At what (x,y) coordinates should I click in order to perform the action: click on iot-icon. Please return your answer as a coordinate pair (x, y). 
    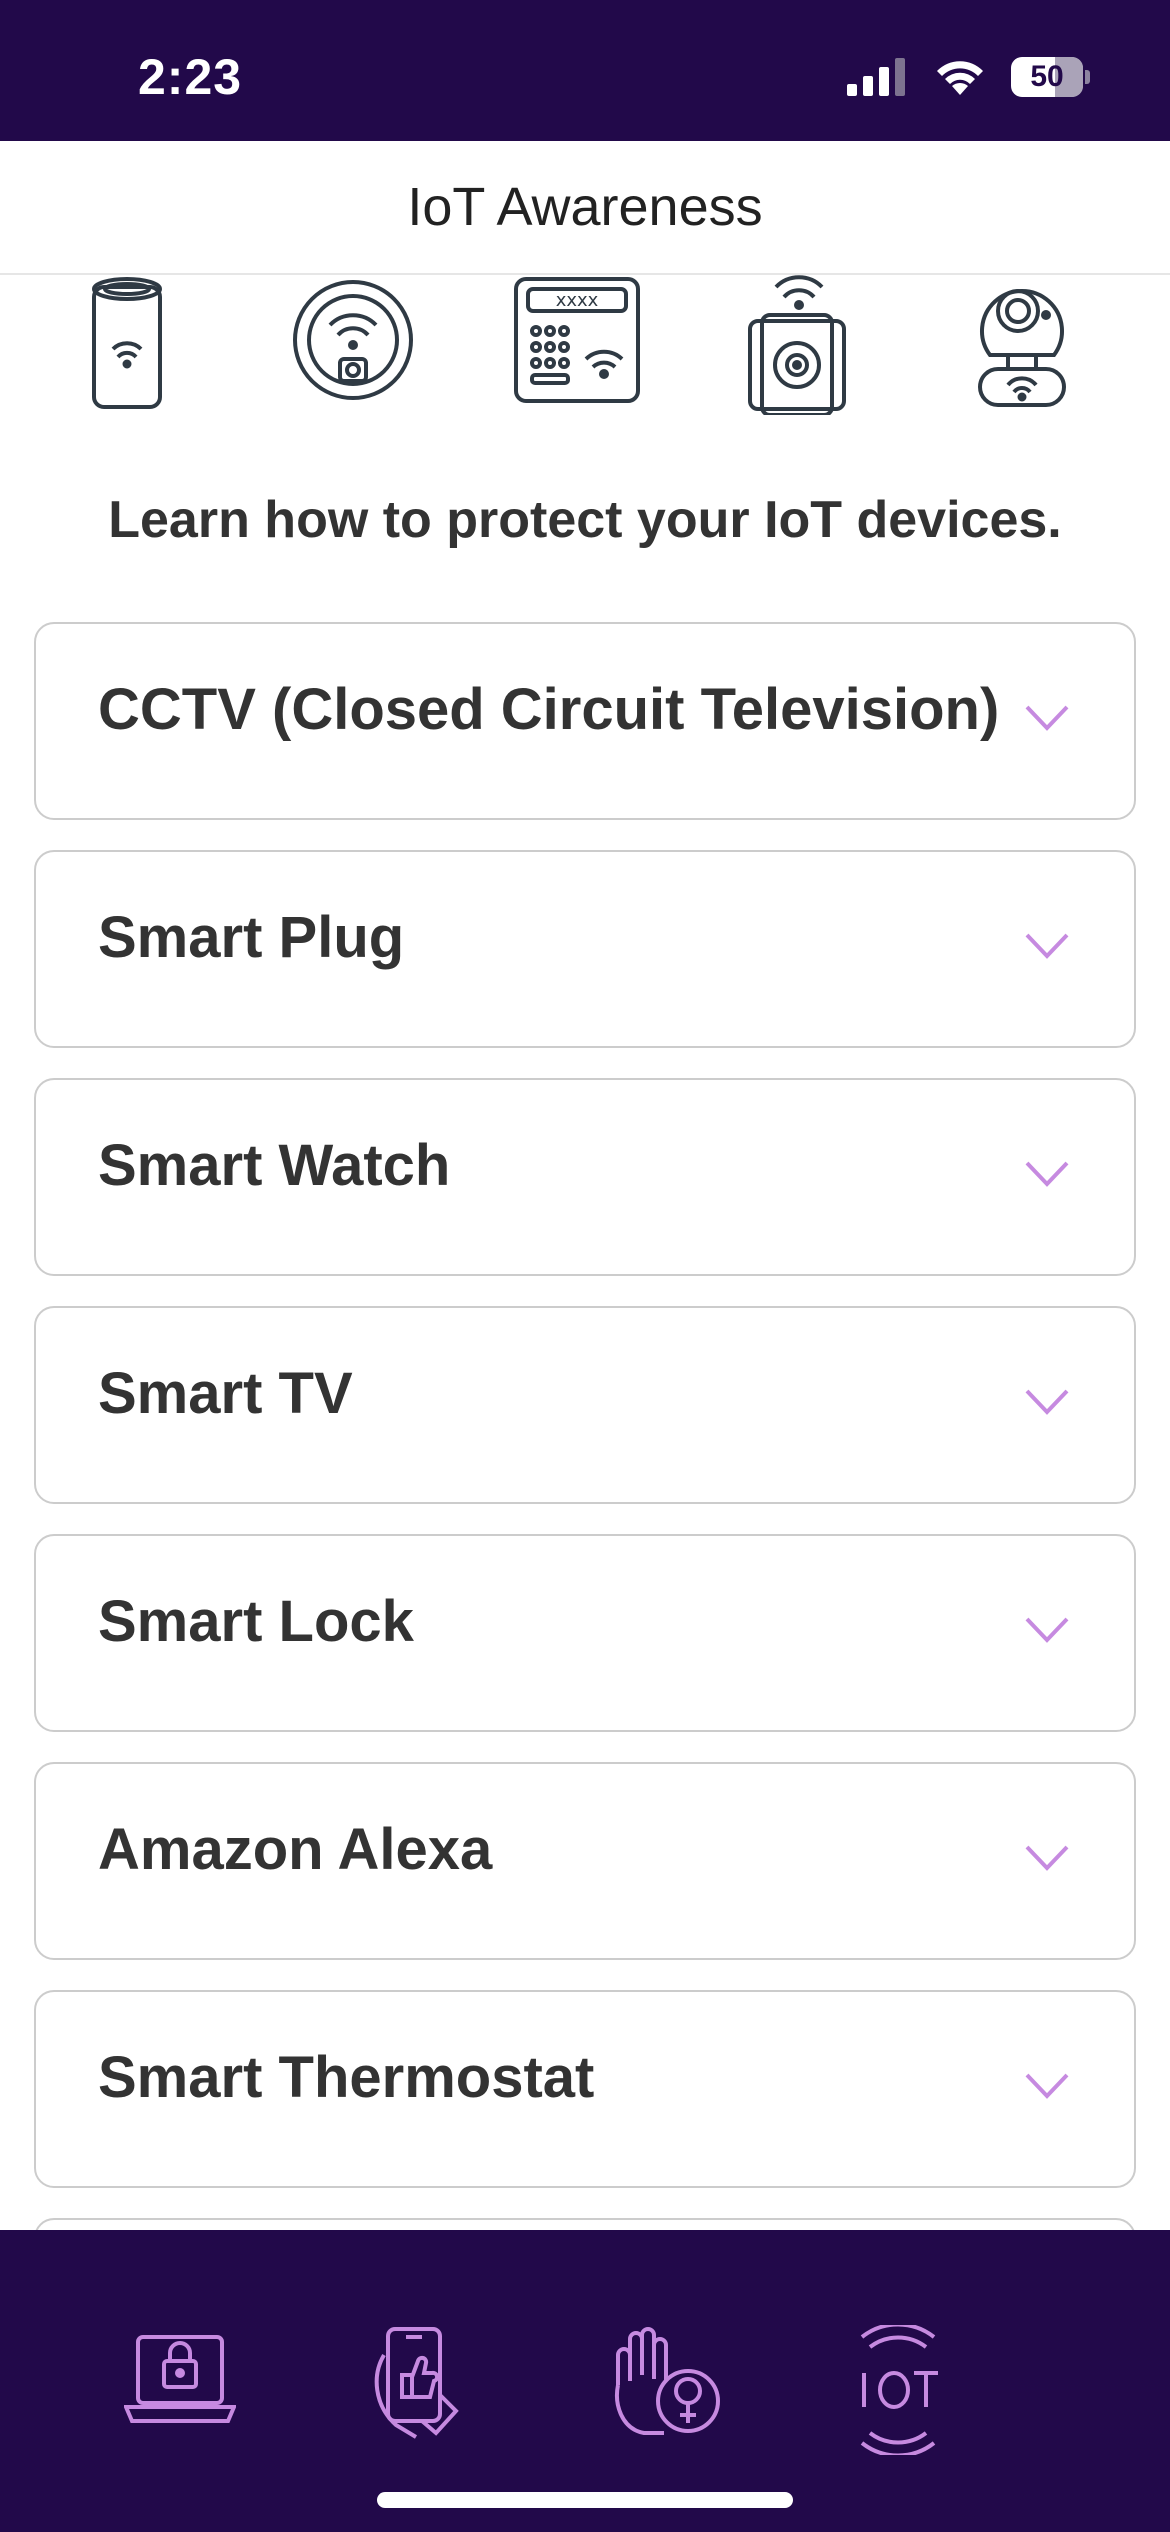
    Looking at the image, I should click on (898, 2390).